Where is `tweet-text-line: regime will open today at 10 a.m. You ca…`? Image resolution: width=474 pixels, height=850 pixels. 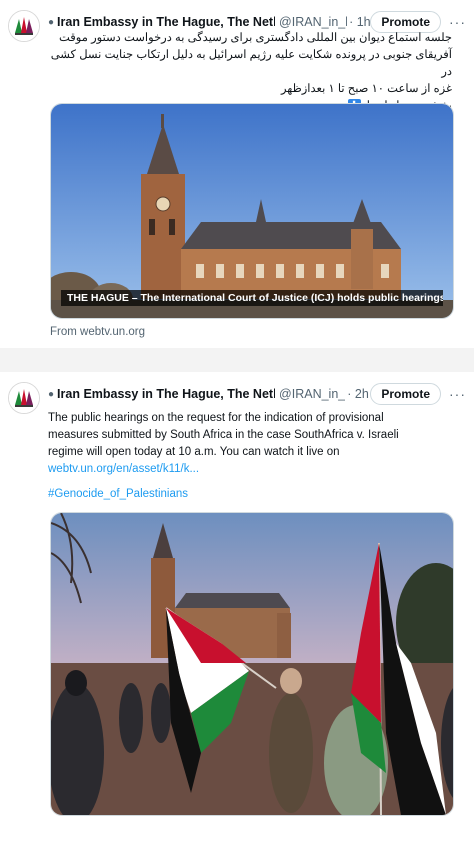
tweet-text-line: regime will open today at 10 a.m. You ca… is located at coordinates (194, 452).